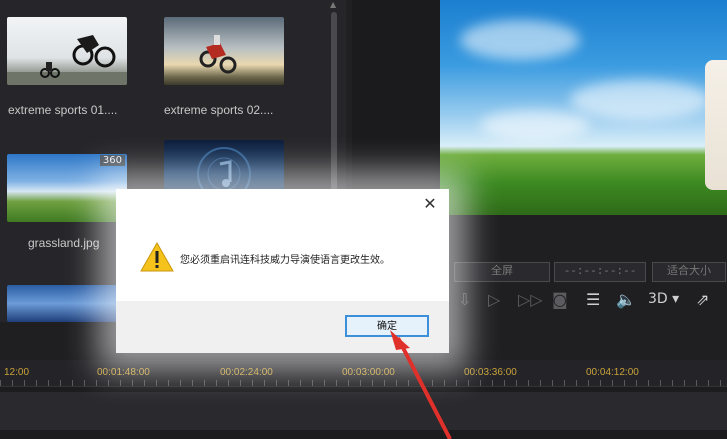 This screenshot has width=727, height=439. Describe the element at coordinates (368, 372) in the screenshot. I see `ruler-label: 00:03:00:00` at that location.